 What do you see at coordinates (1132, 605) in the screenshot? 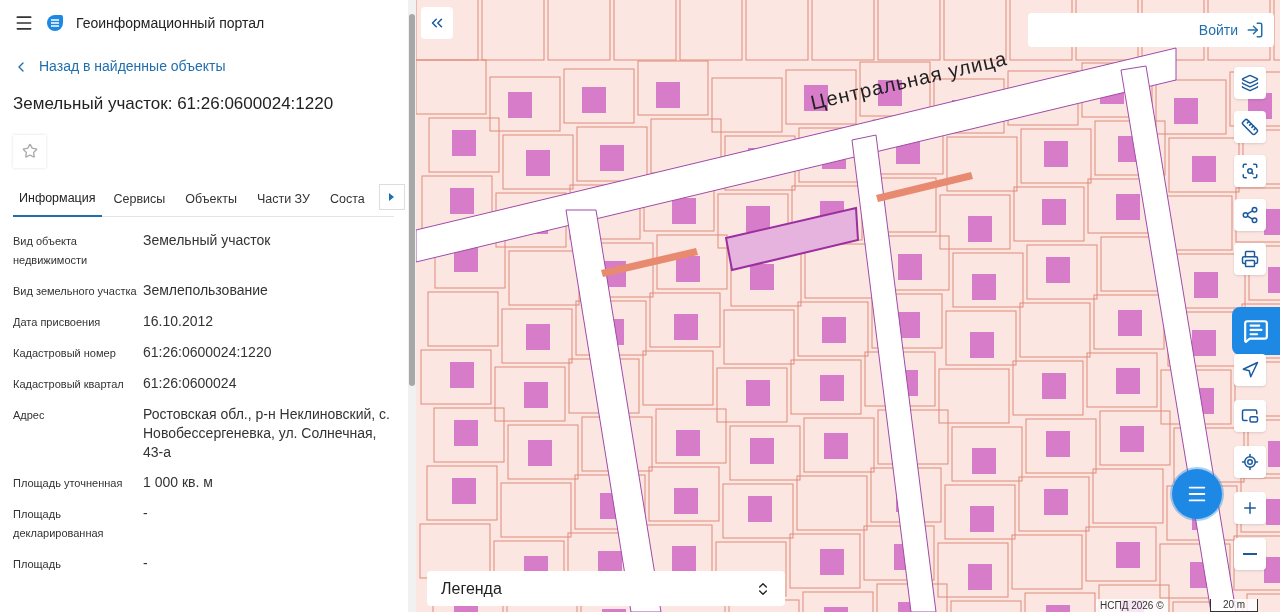
I see `map-attribution: НСПД 2026 ©` at bounding box center [1132, 605].